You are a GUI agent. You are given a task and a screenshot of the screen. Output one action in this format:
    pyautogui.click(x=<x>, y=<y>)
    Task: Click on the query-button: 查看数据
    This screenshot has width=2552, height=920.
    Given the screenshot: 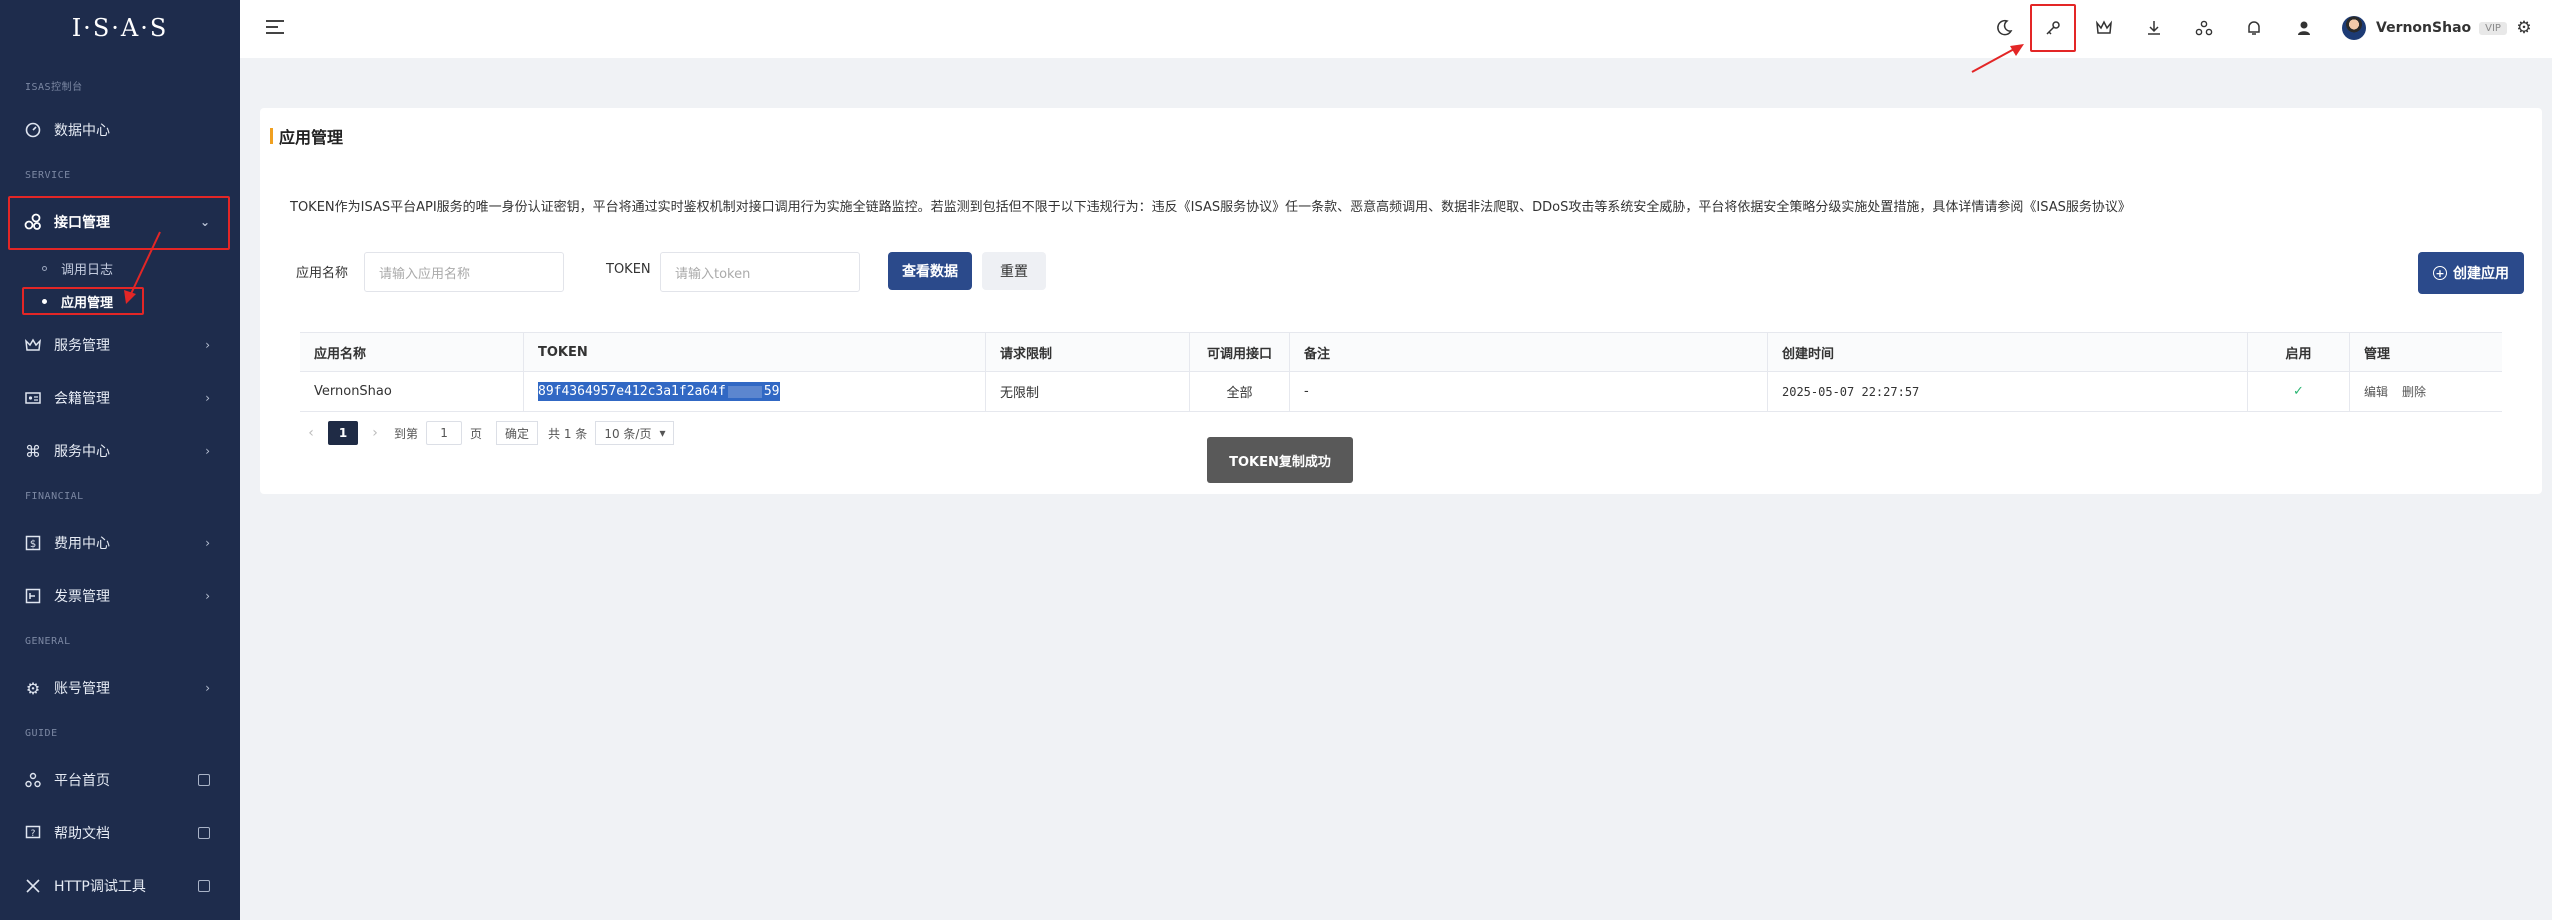 What is the action you would take?
    pyautogui.click(x=930, y=271)
    